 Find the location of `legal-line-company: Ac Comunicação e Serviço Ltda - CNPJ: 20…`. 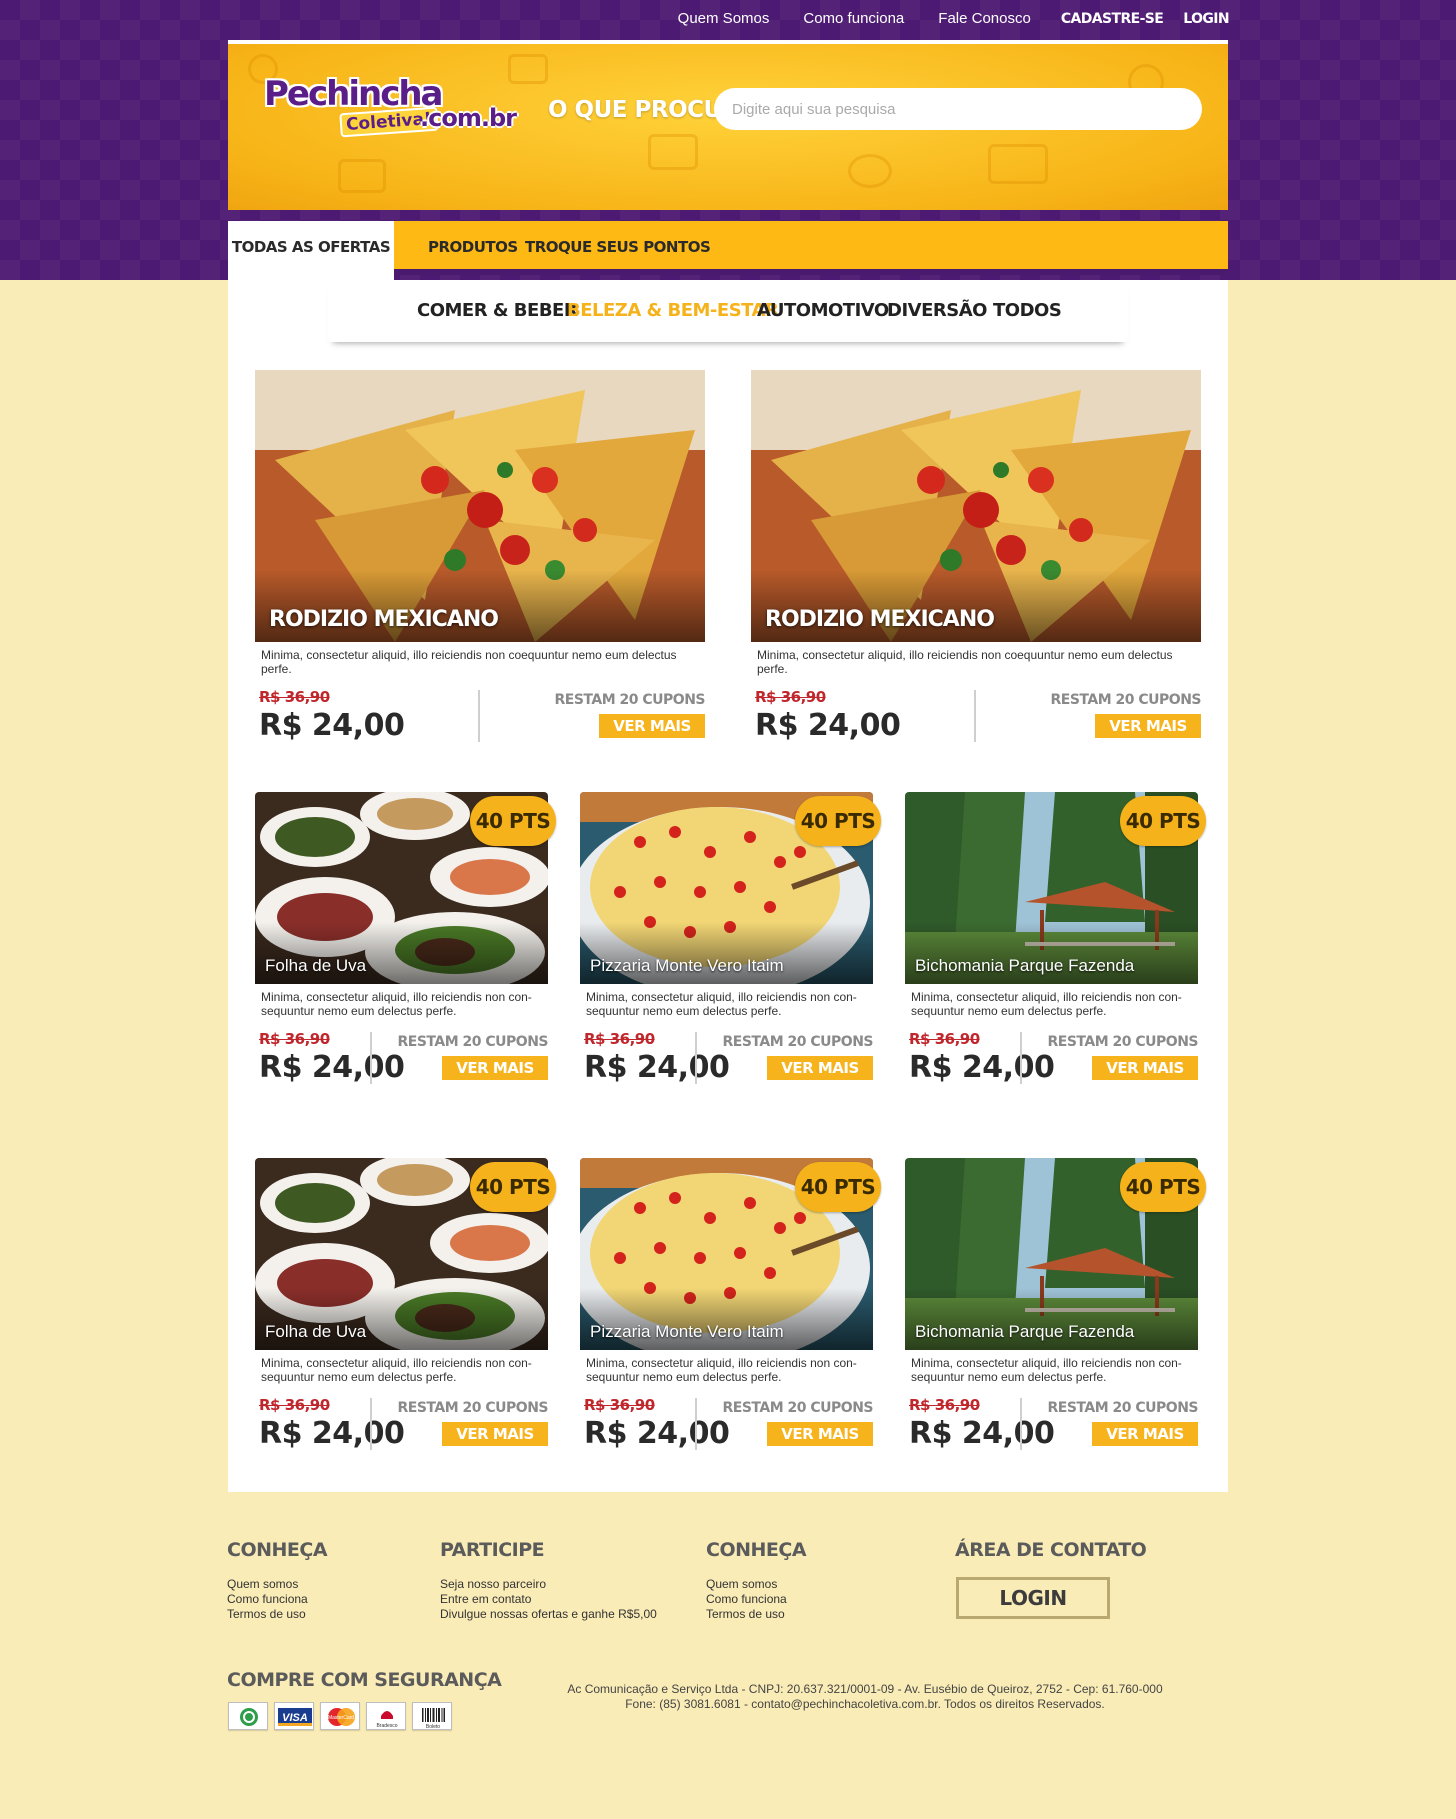

legal-line-company: Ac Comunicação e Serviço Ltda - CNPJ: 20… is located at coordinates (865, 1689).